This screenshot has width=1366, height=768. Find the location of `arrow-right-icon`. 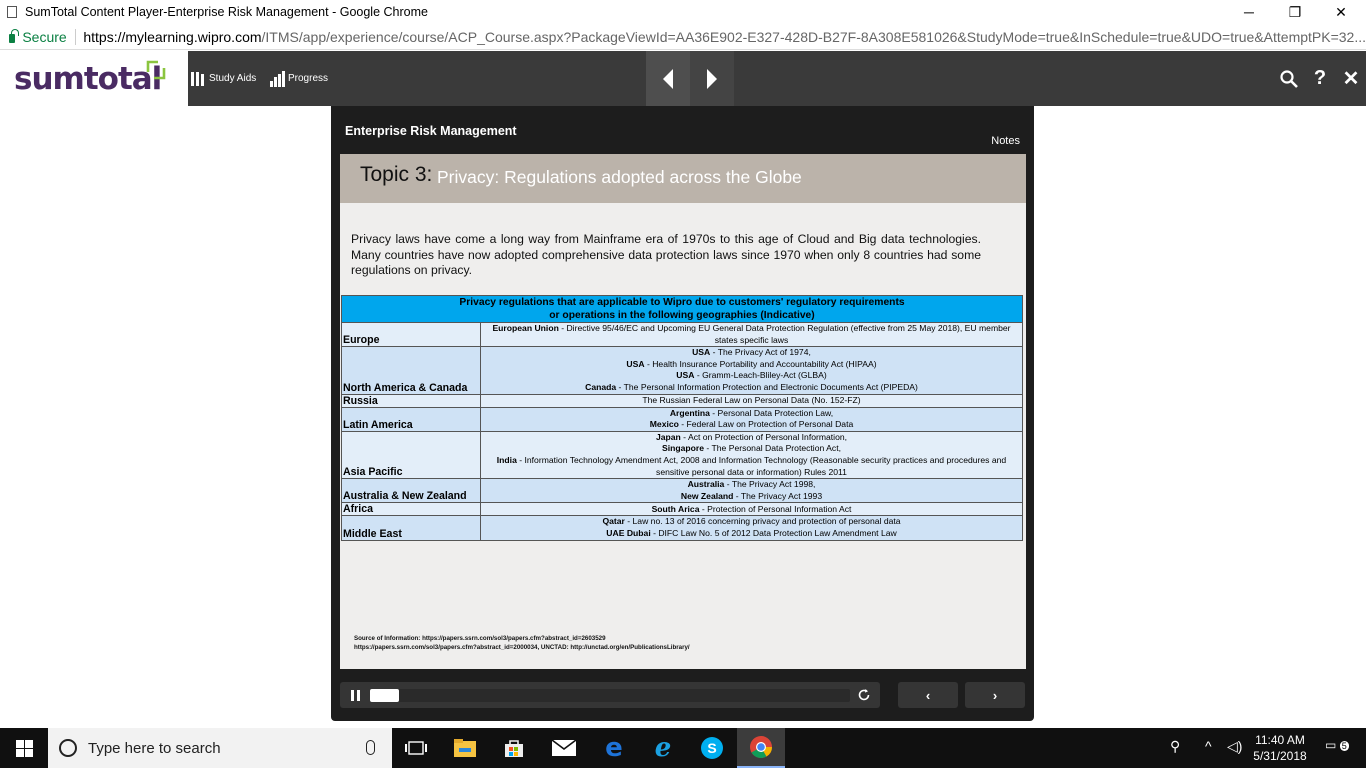

arrow-right-icon is located at coordinates (712, 78).